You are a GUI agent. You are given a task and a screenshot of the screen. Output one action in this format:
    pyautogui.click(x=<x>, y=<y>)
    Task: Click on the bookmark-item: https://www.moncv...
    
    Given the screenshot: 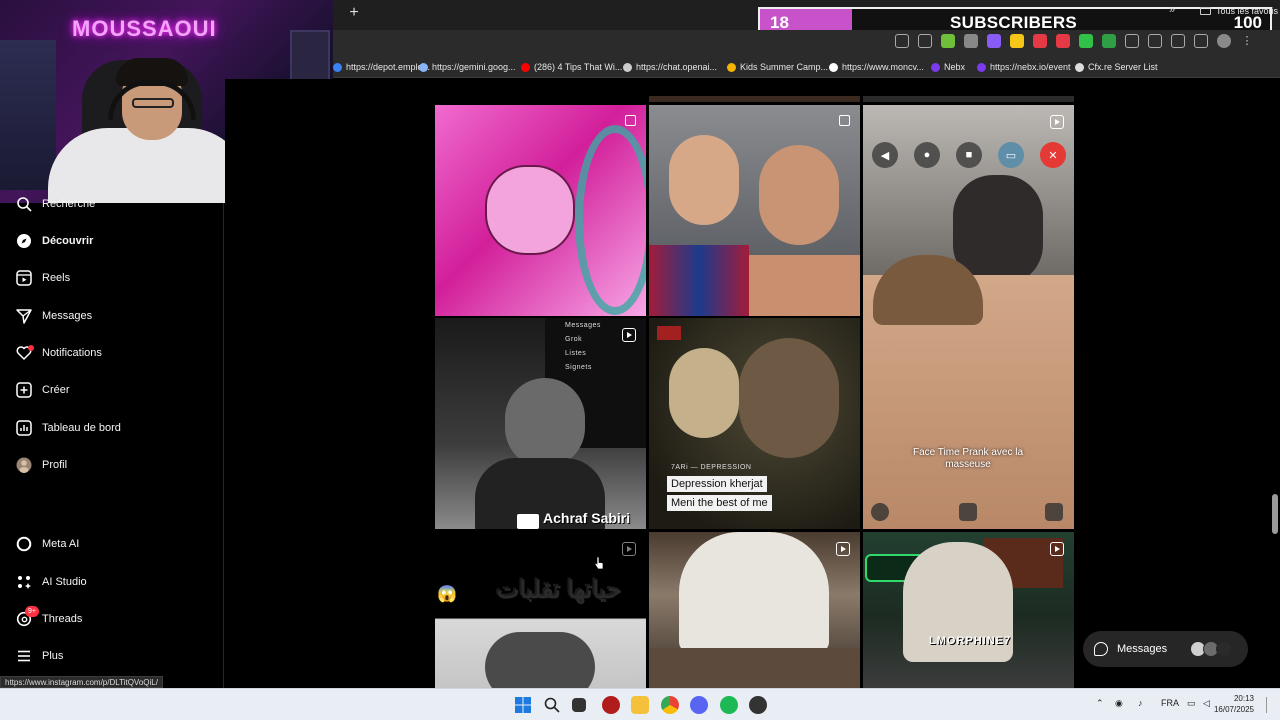 What is the action you would take?
    pyautogui.click(x=876, y=67)
    